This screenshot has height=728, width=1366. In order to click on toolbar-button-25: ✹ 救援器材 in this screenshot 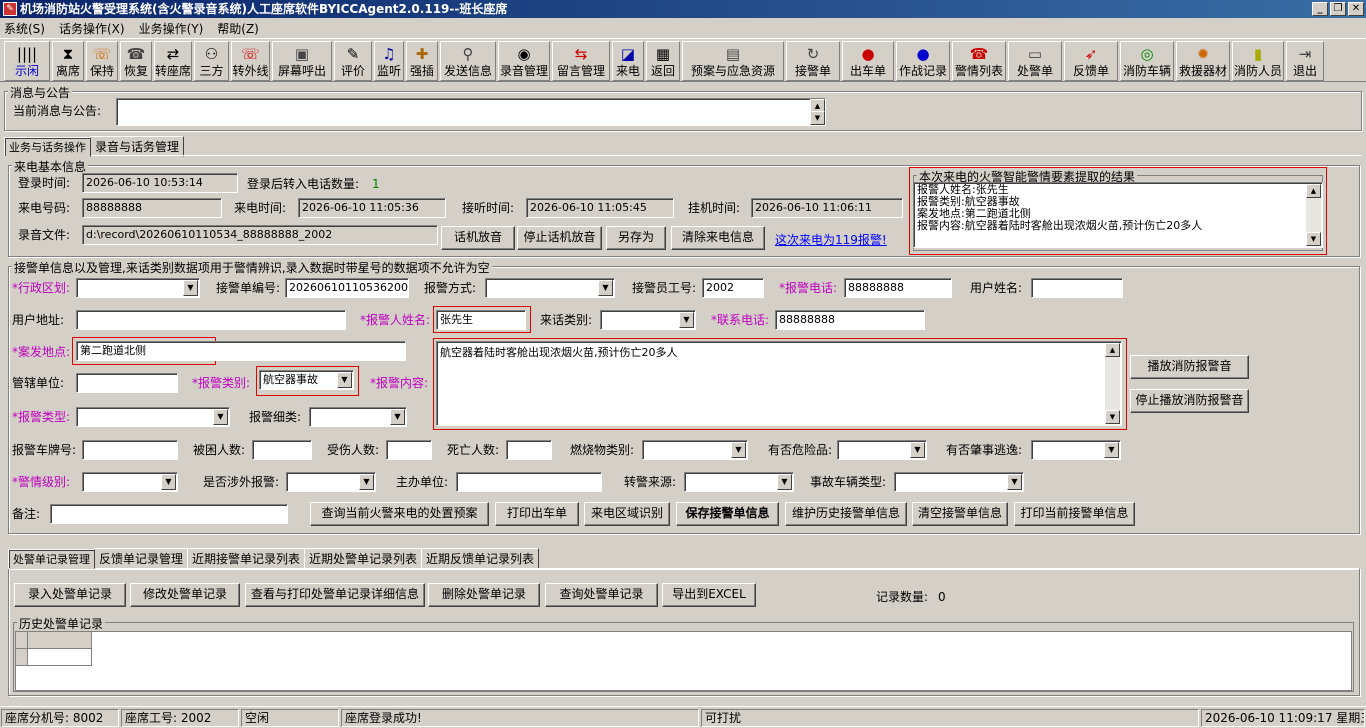, I will do `click(1203, 61)`.